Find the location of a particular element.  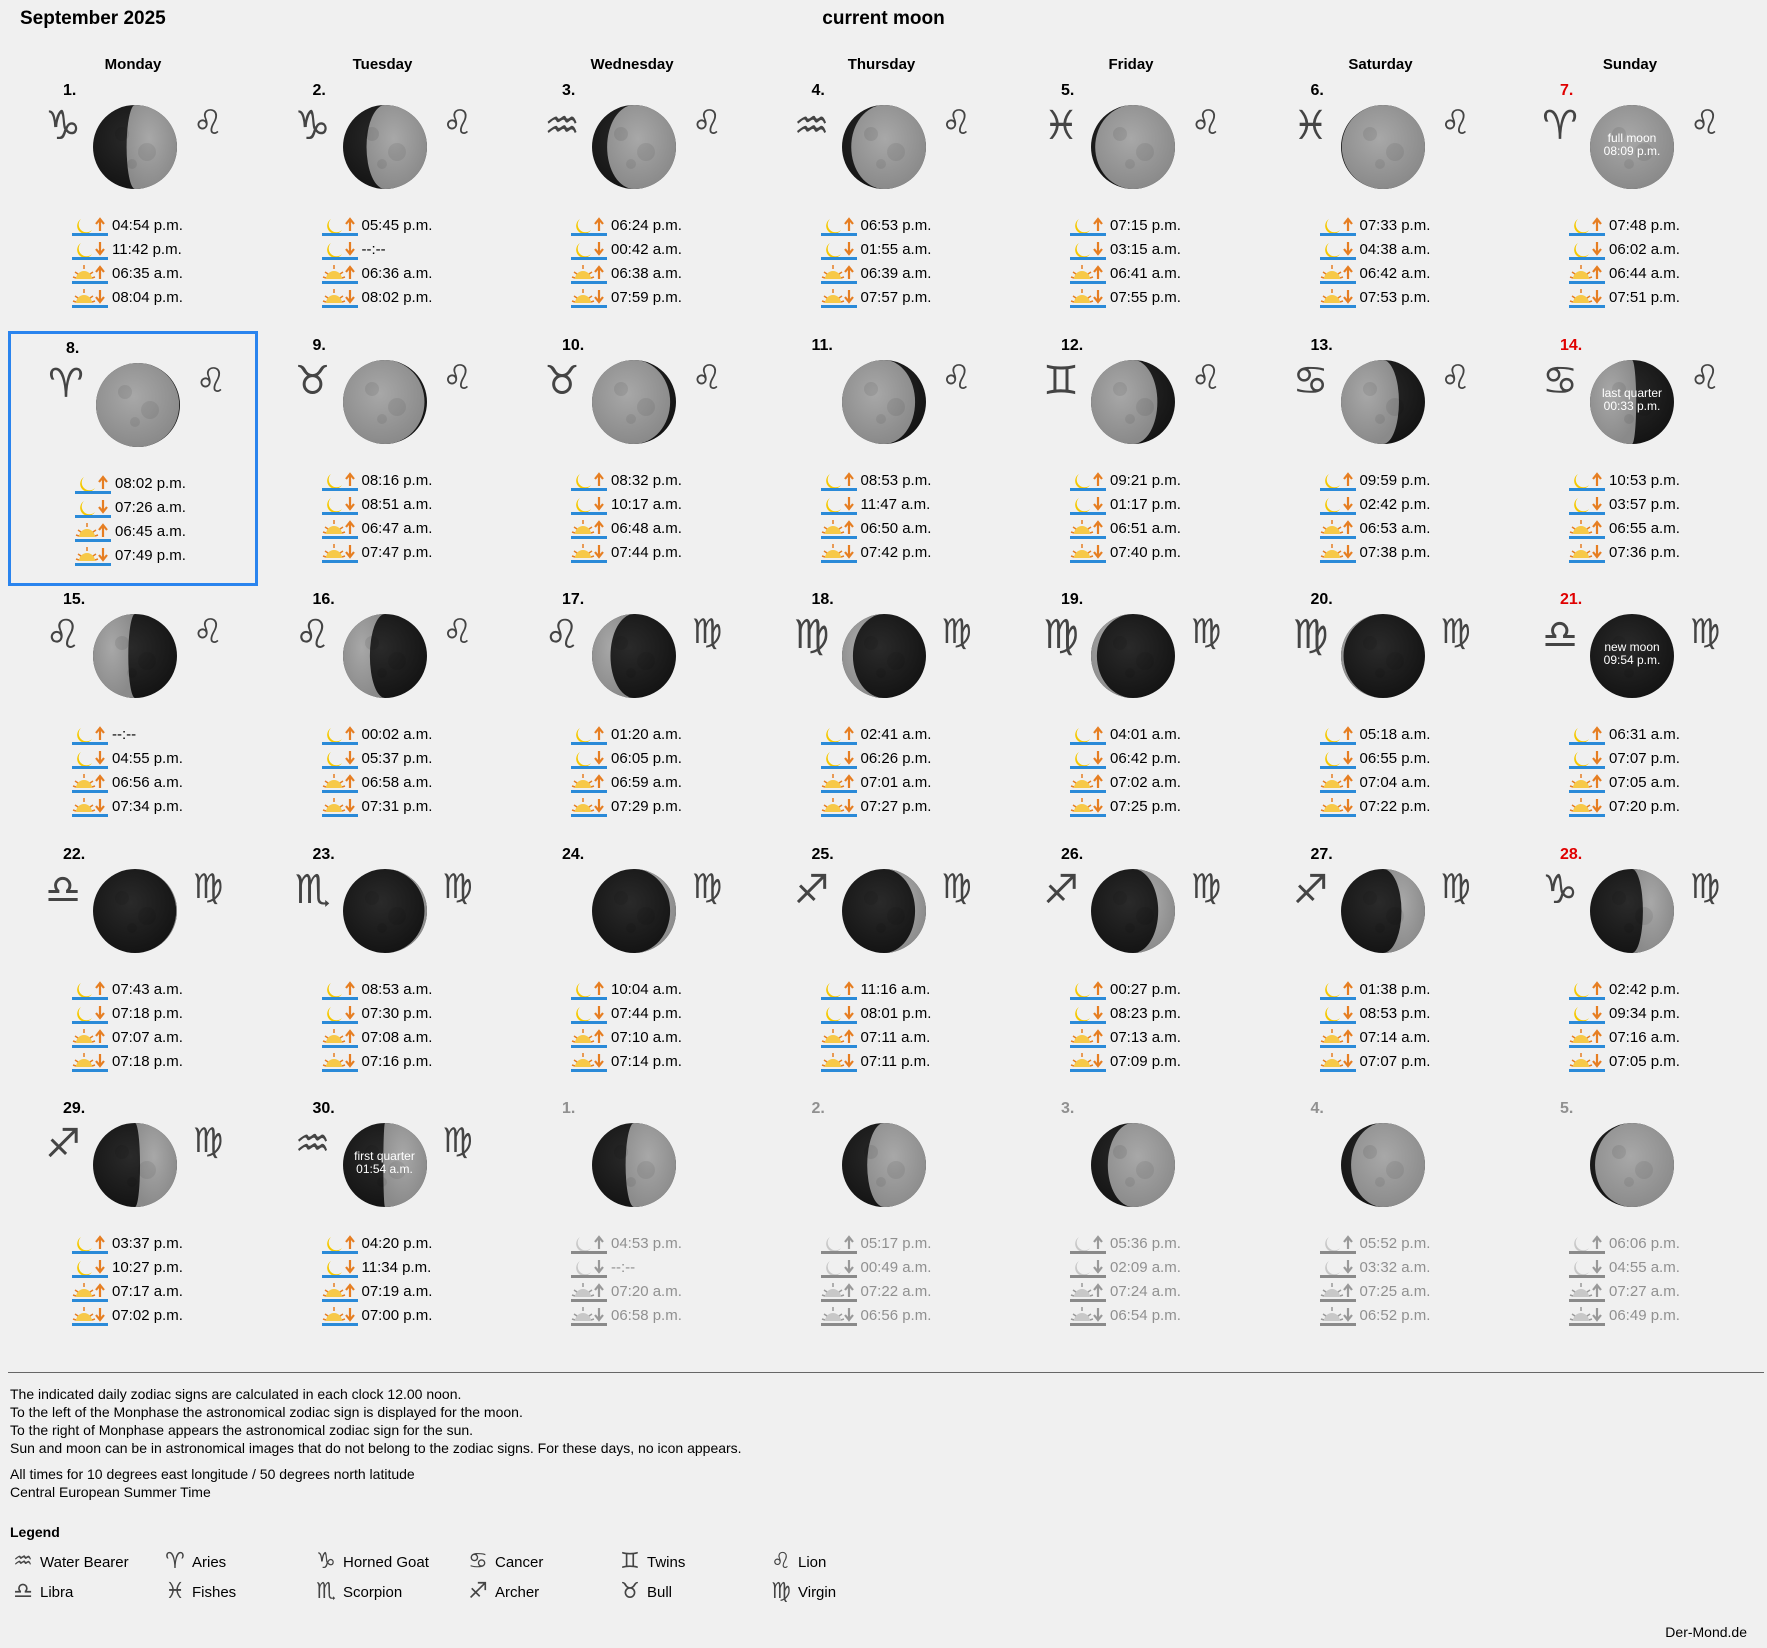

moonrise-time: 06:53 p.m. is located at coordinates (896, 225).